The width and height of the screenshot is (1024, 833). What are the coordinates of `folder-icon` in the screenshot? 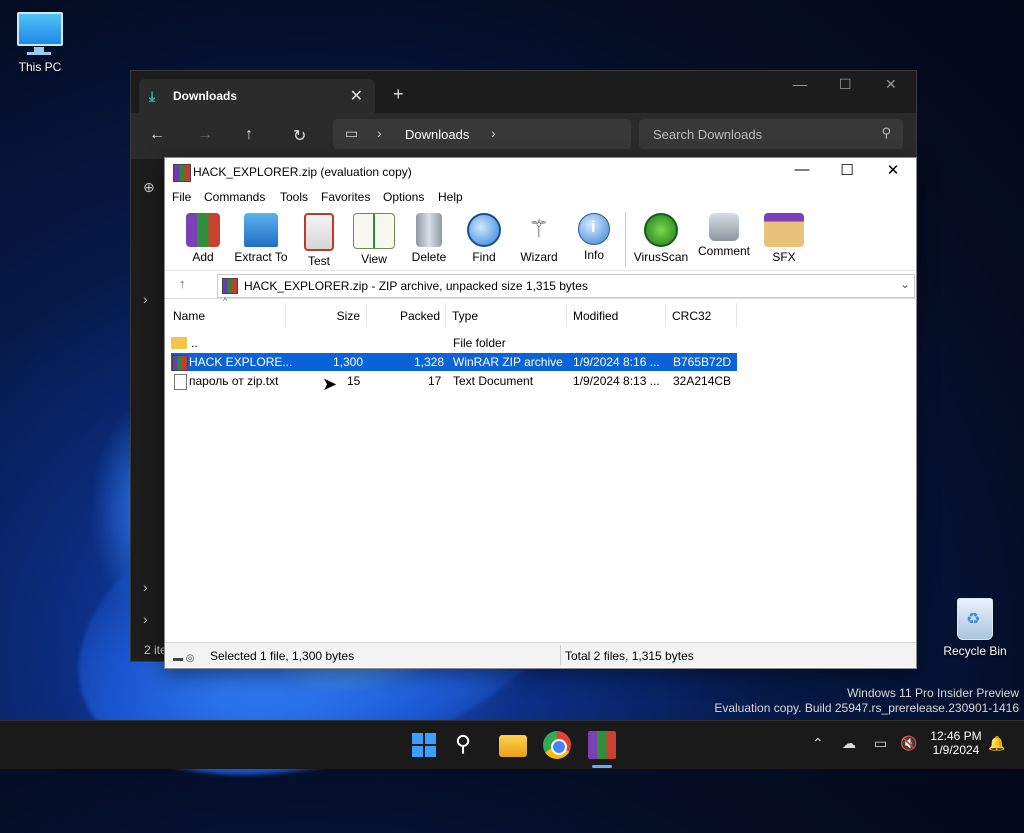 It's located at (179, 343).